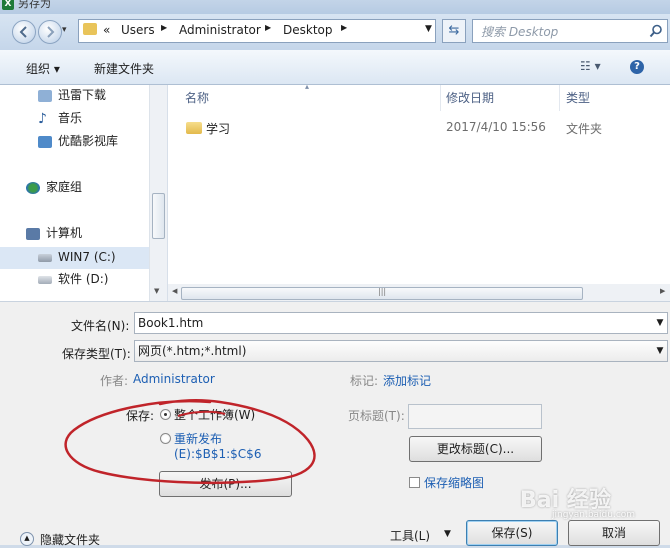  I want to click on video-library-icon, so click(45, 141).